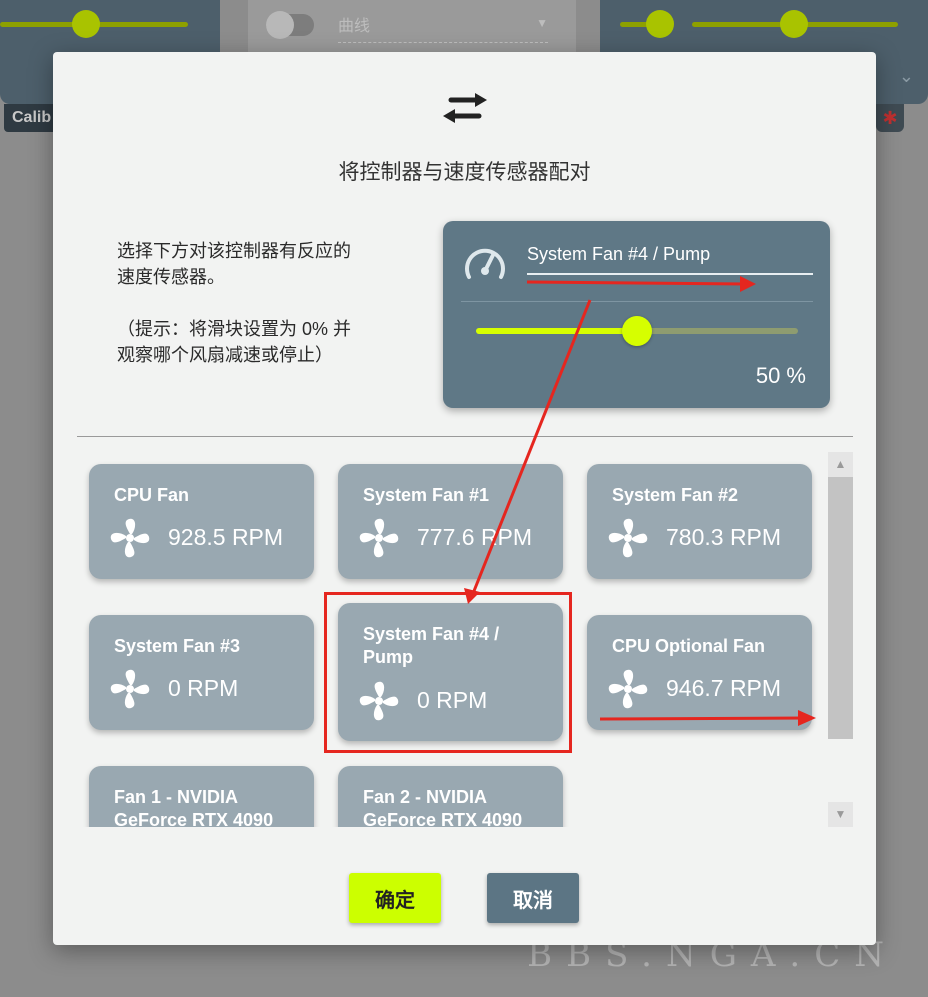 This screenshot has width=928, height=997. I want to click on instruction-line: 选择下方对该控制器有反应的, so click(234, 251).